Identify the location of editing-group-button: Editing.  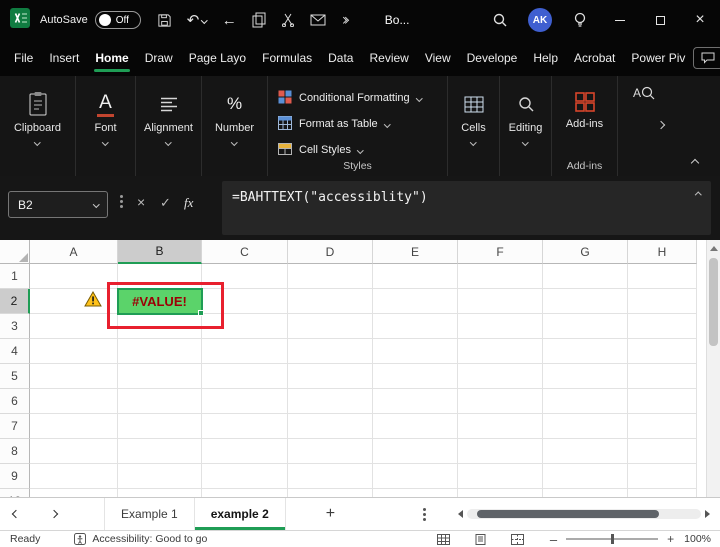
(526, 126).